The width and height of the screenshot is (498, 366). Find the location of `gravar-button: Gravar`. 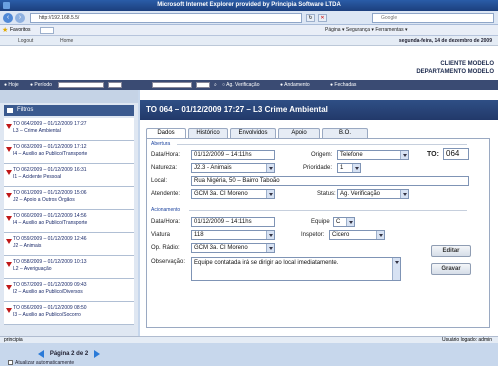

gravar-button: Gravar is located at coordinates (451, 269).